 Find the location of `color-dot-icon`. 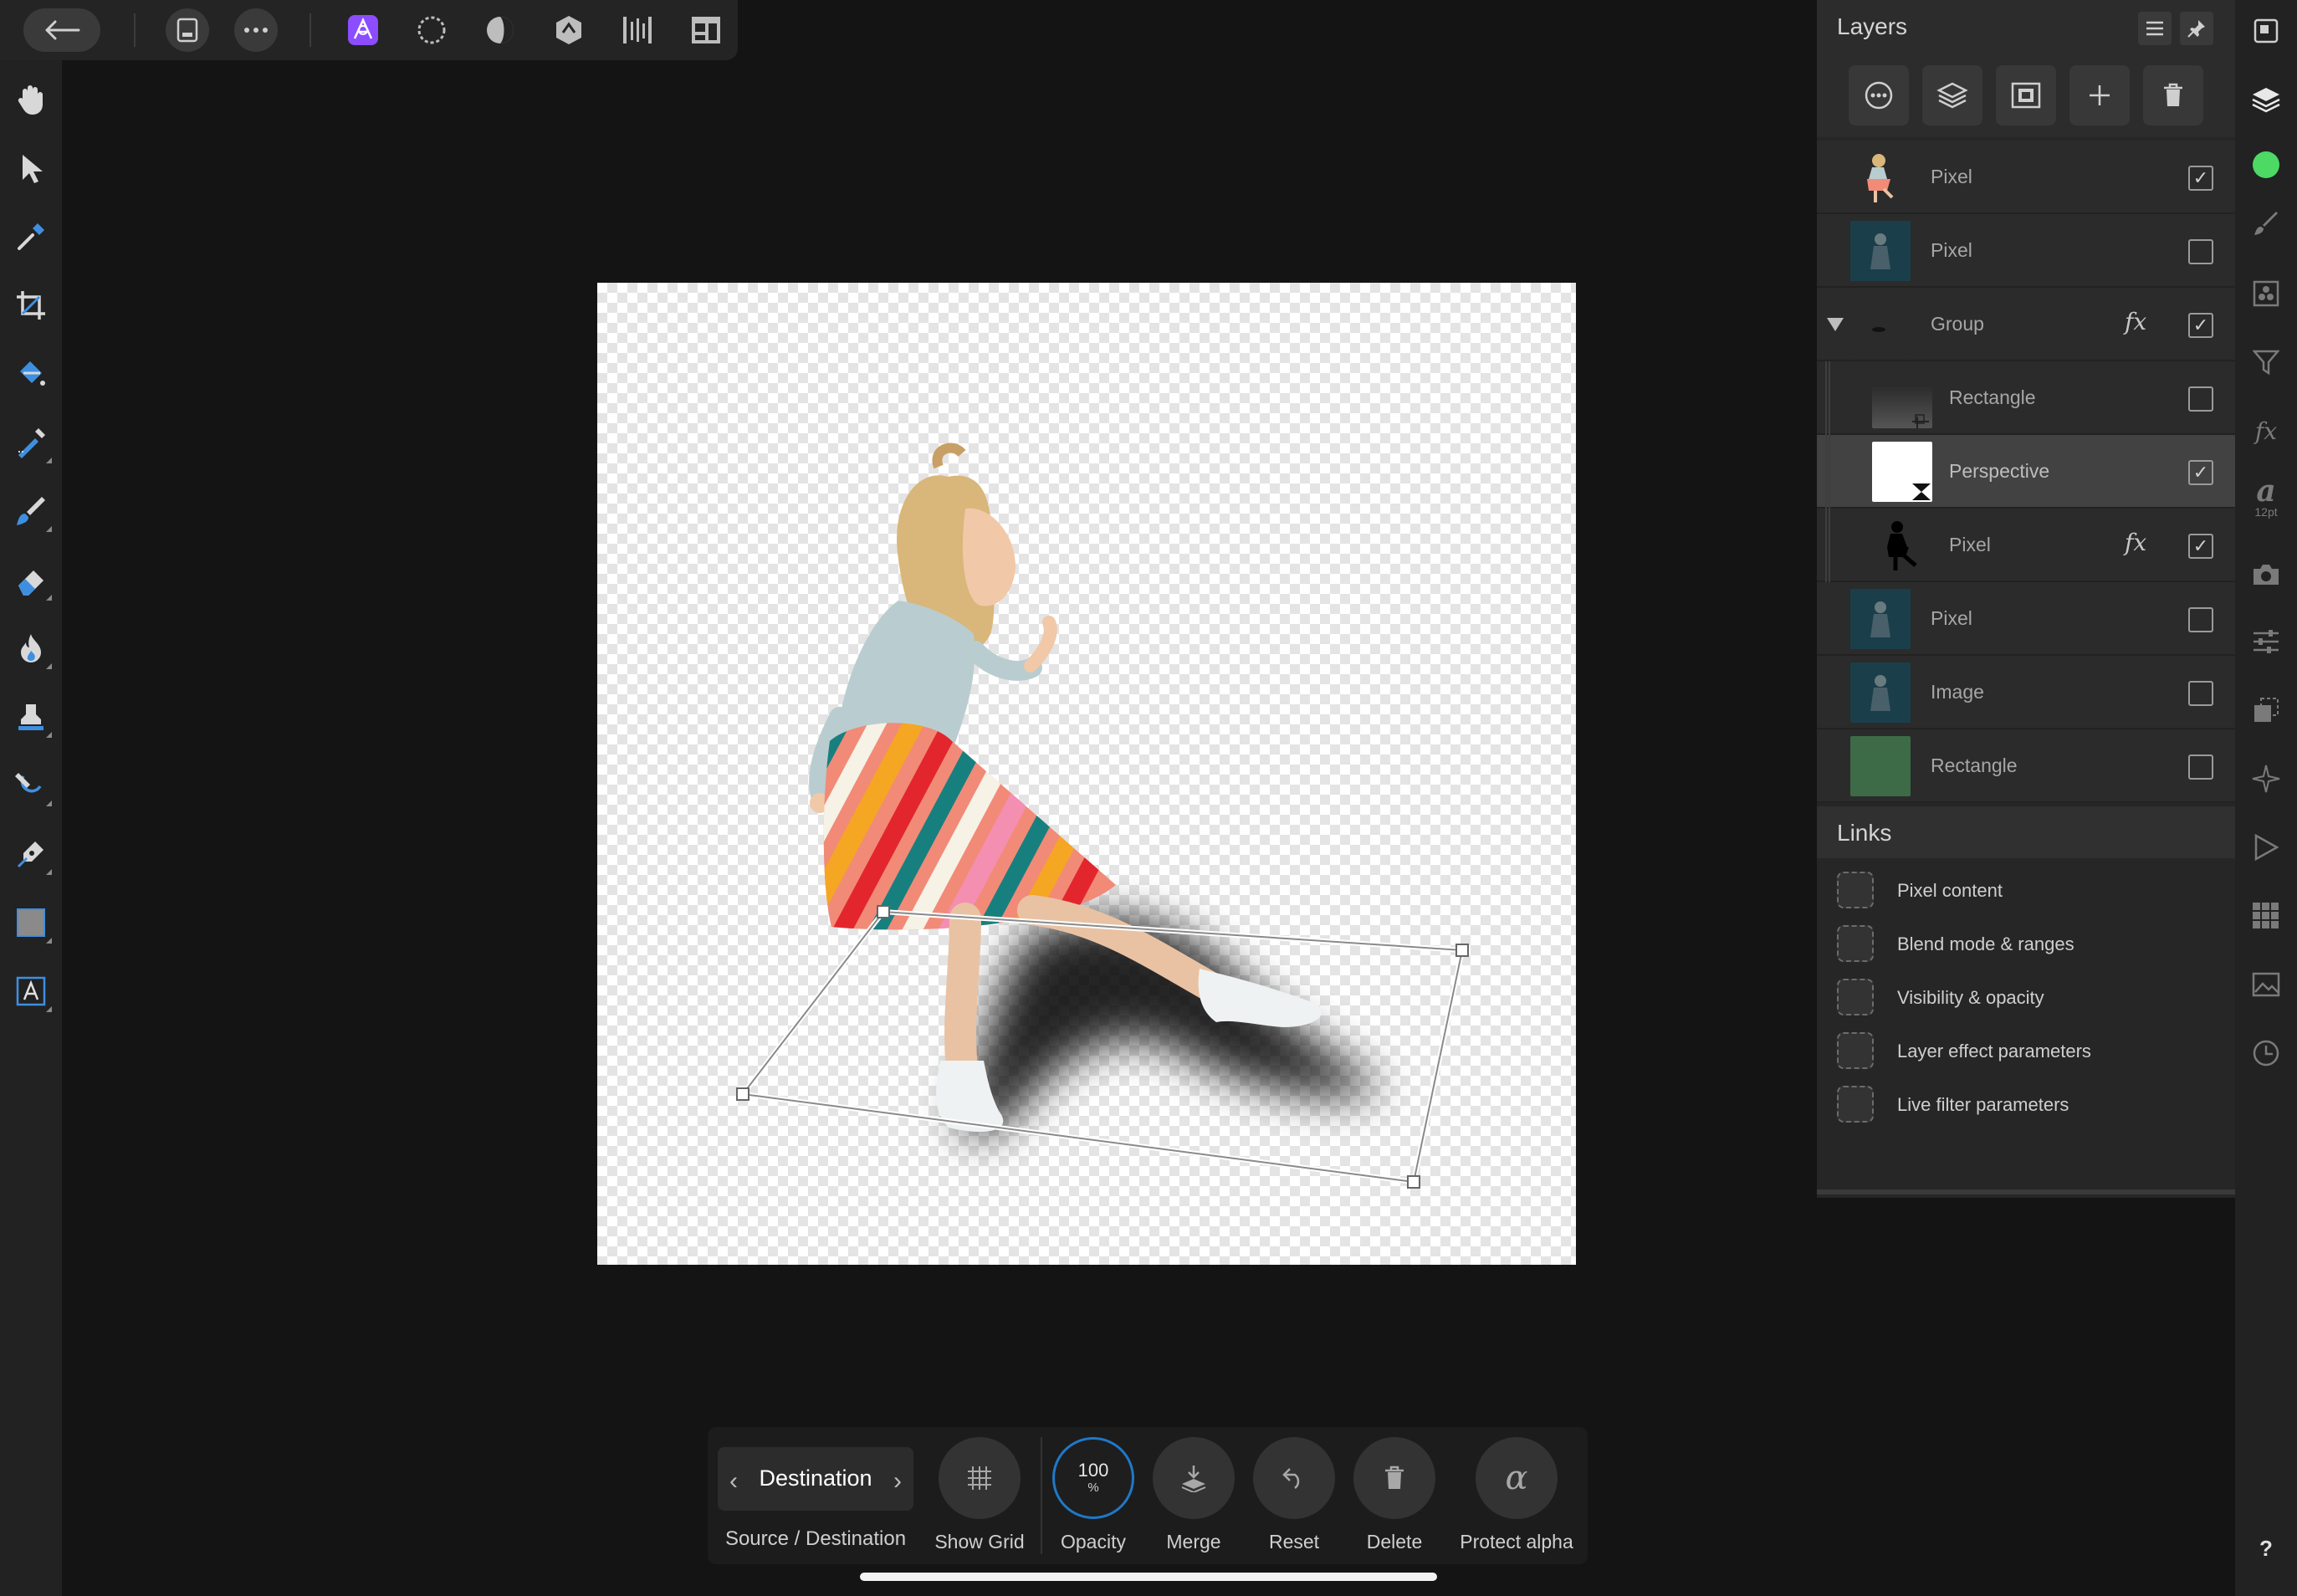

color-dot-icon is located at coordinates (2266, 164).